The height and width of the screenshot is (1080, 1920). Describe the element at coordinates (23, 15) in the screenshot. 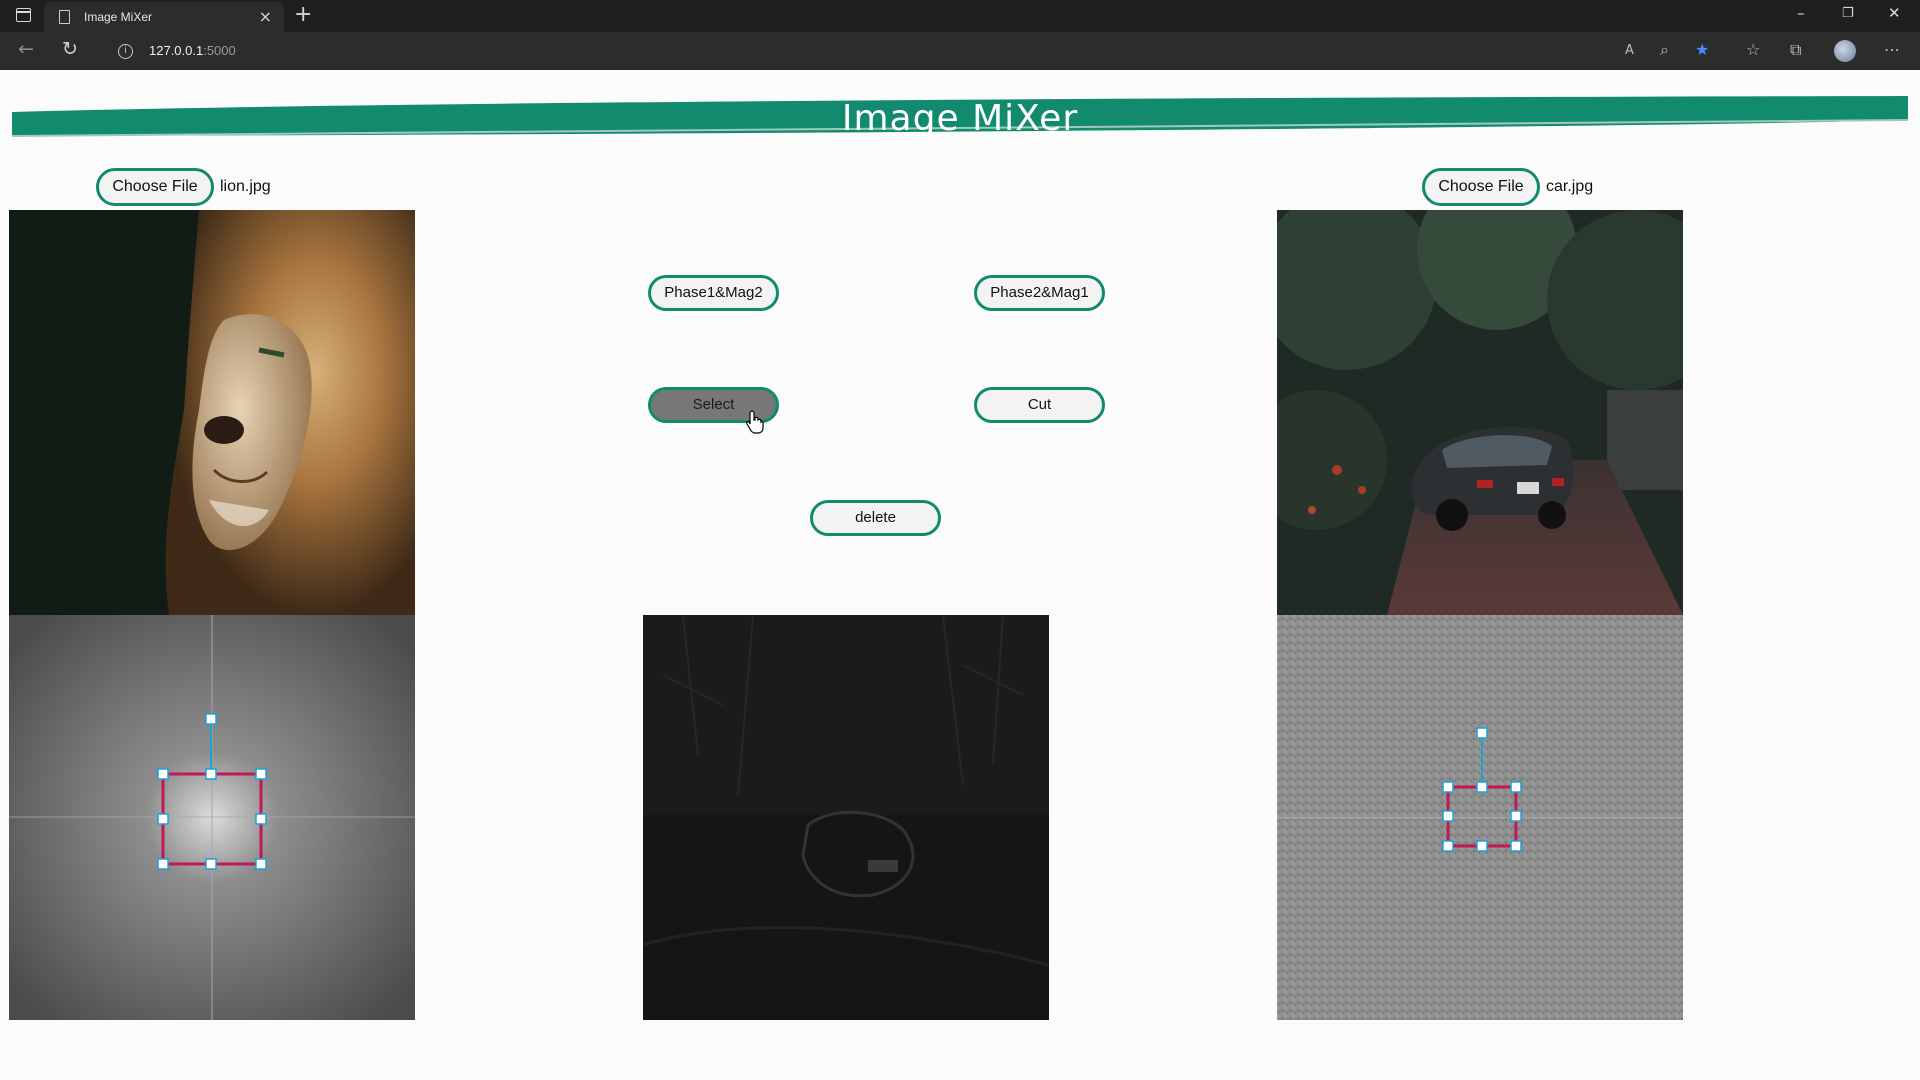

I see `window-menu-icon` at that location.